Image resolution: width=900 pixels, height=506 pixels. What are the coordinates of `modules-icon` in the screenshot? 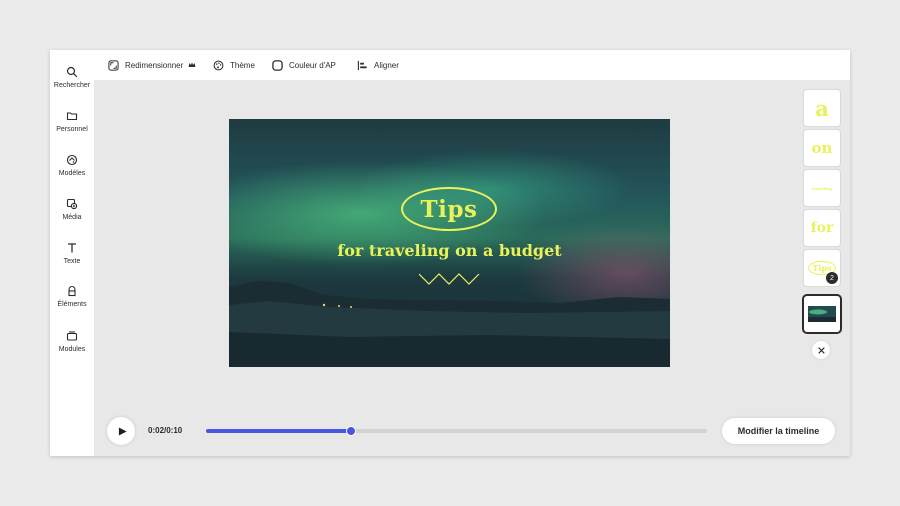 It's located at (72, 336).